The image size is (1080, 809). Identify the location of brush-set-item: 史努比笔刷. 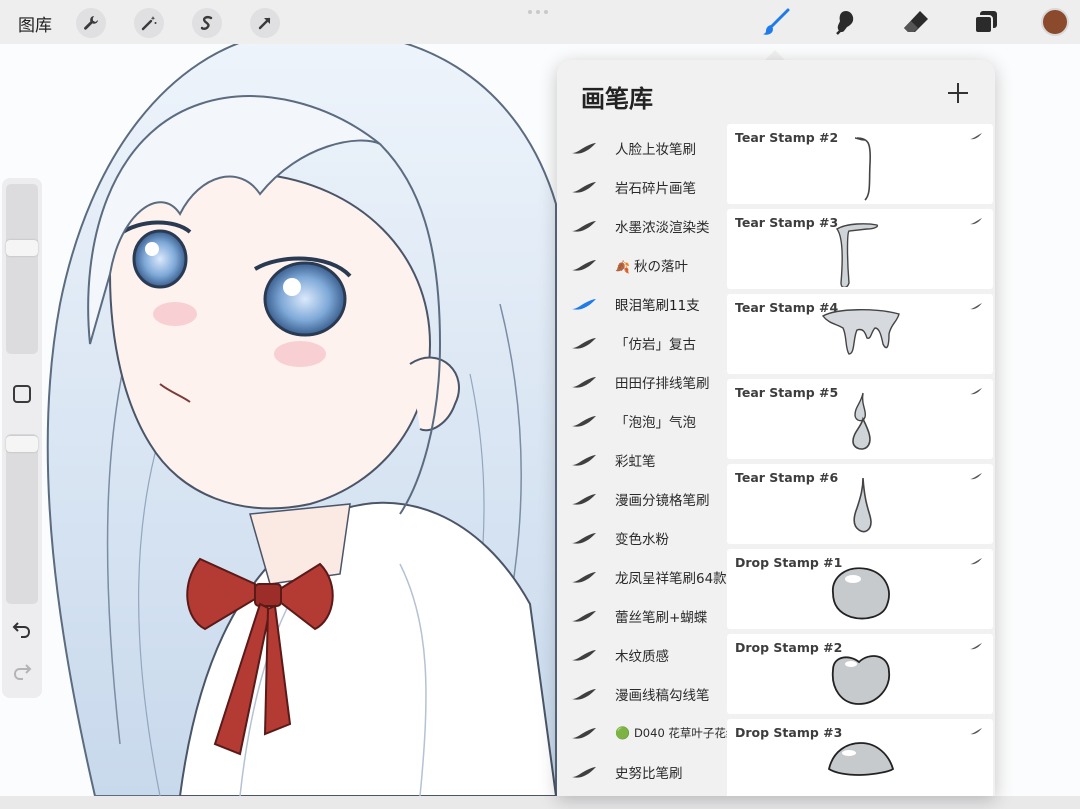
(642, 771).